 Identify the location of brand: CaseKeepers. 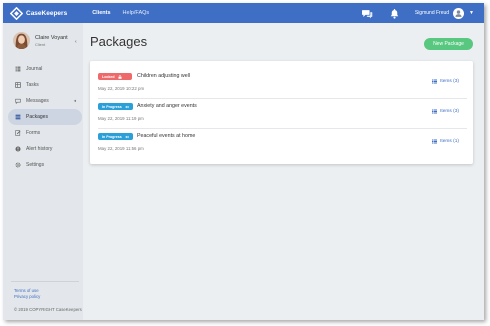
(39, 13).